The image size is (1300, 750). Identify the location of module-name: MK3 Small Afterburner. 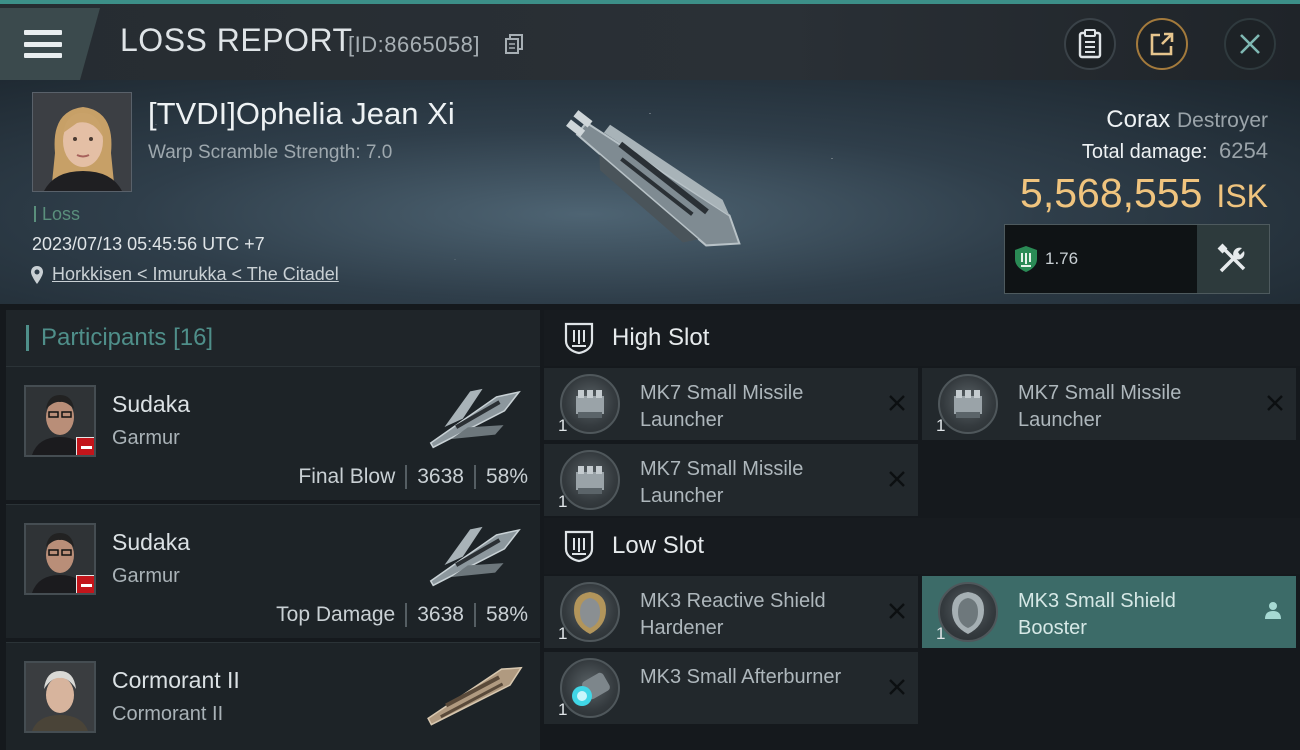
(741, 677).